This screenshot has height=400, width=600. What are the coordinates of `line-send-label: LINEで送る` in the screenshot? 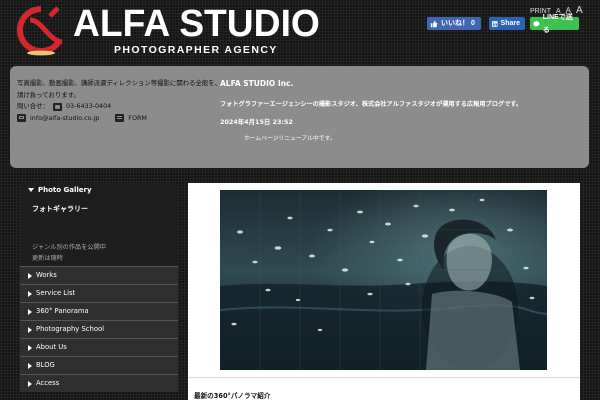 It's located at (557, 23).